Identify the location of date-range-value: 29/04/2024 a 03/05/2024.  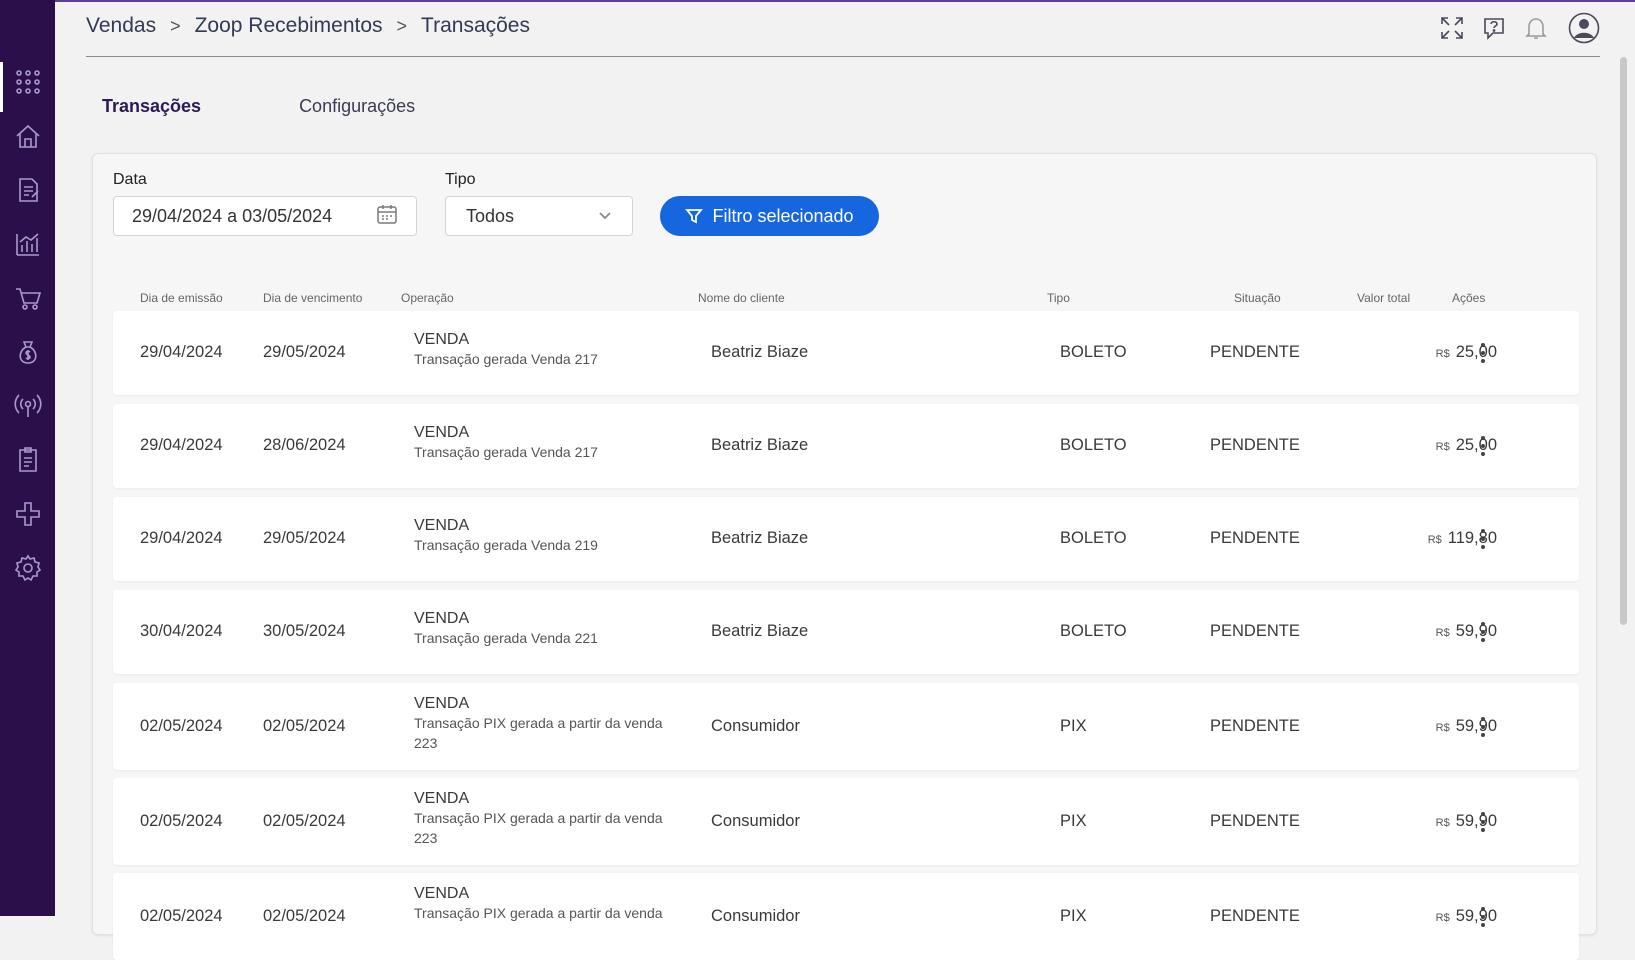
(232, 215).